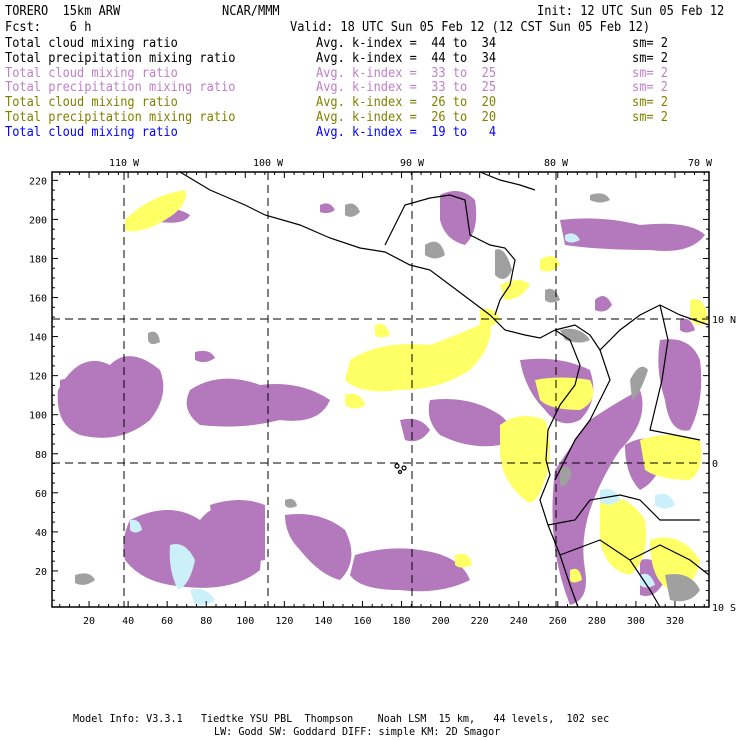 Image resolution: width=740 pixels, height=740 pixels. What do you see at coordinates (323, 621) in the screenshot?
I see `x-tick-label: 140` at bounding box center [323, 621].